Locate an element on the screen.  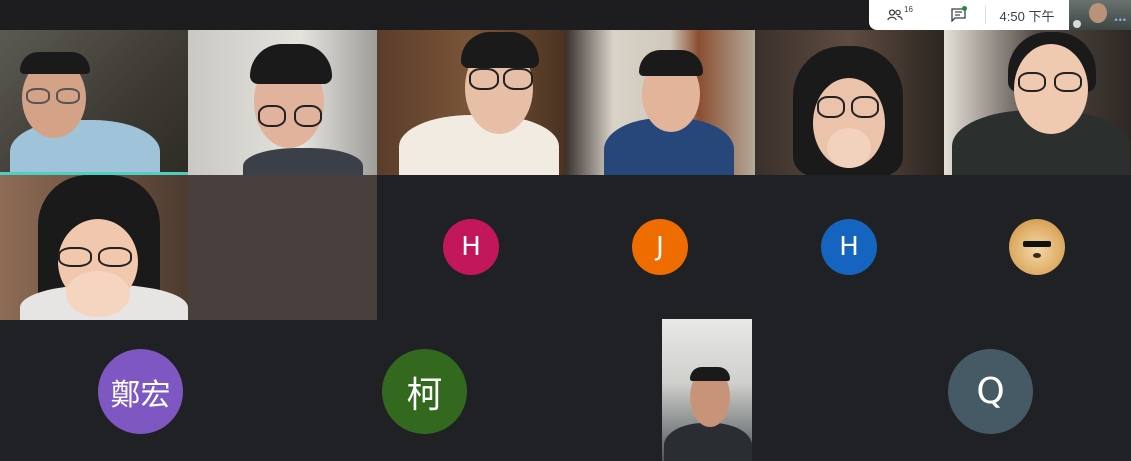
participant-avatar-h-2: H is located at coordinates (849, 247).